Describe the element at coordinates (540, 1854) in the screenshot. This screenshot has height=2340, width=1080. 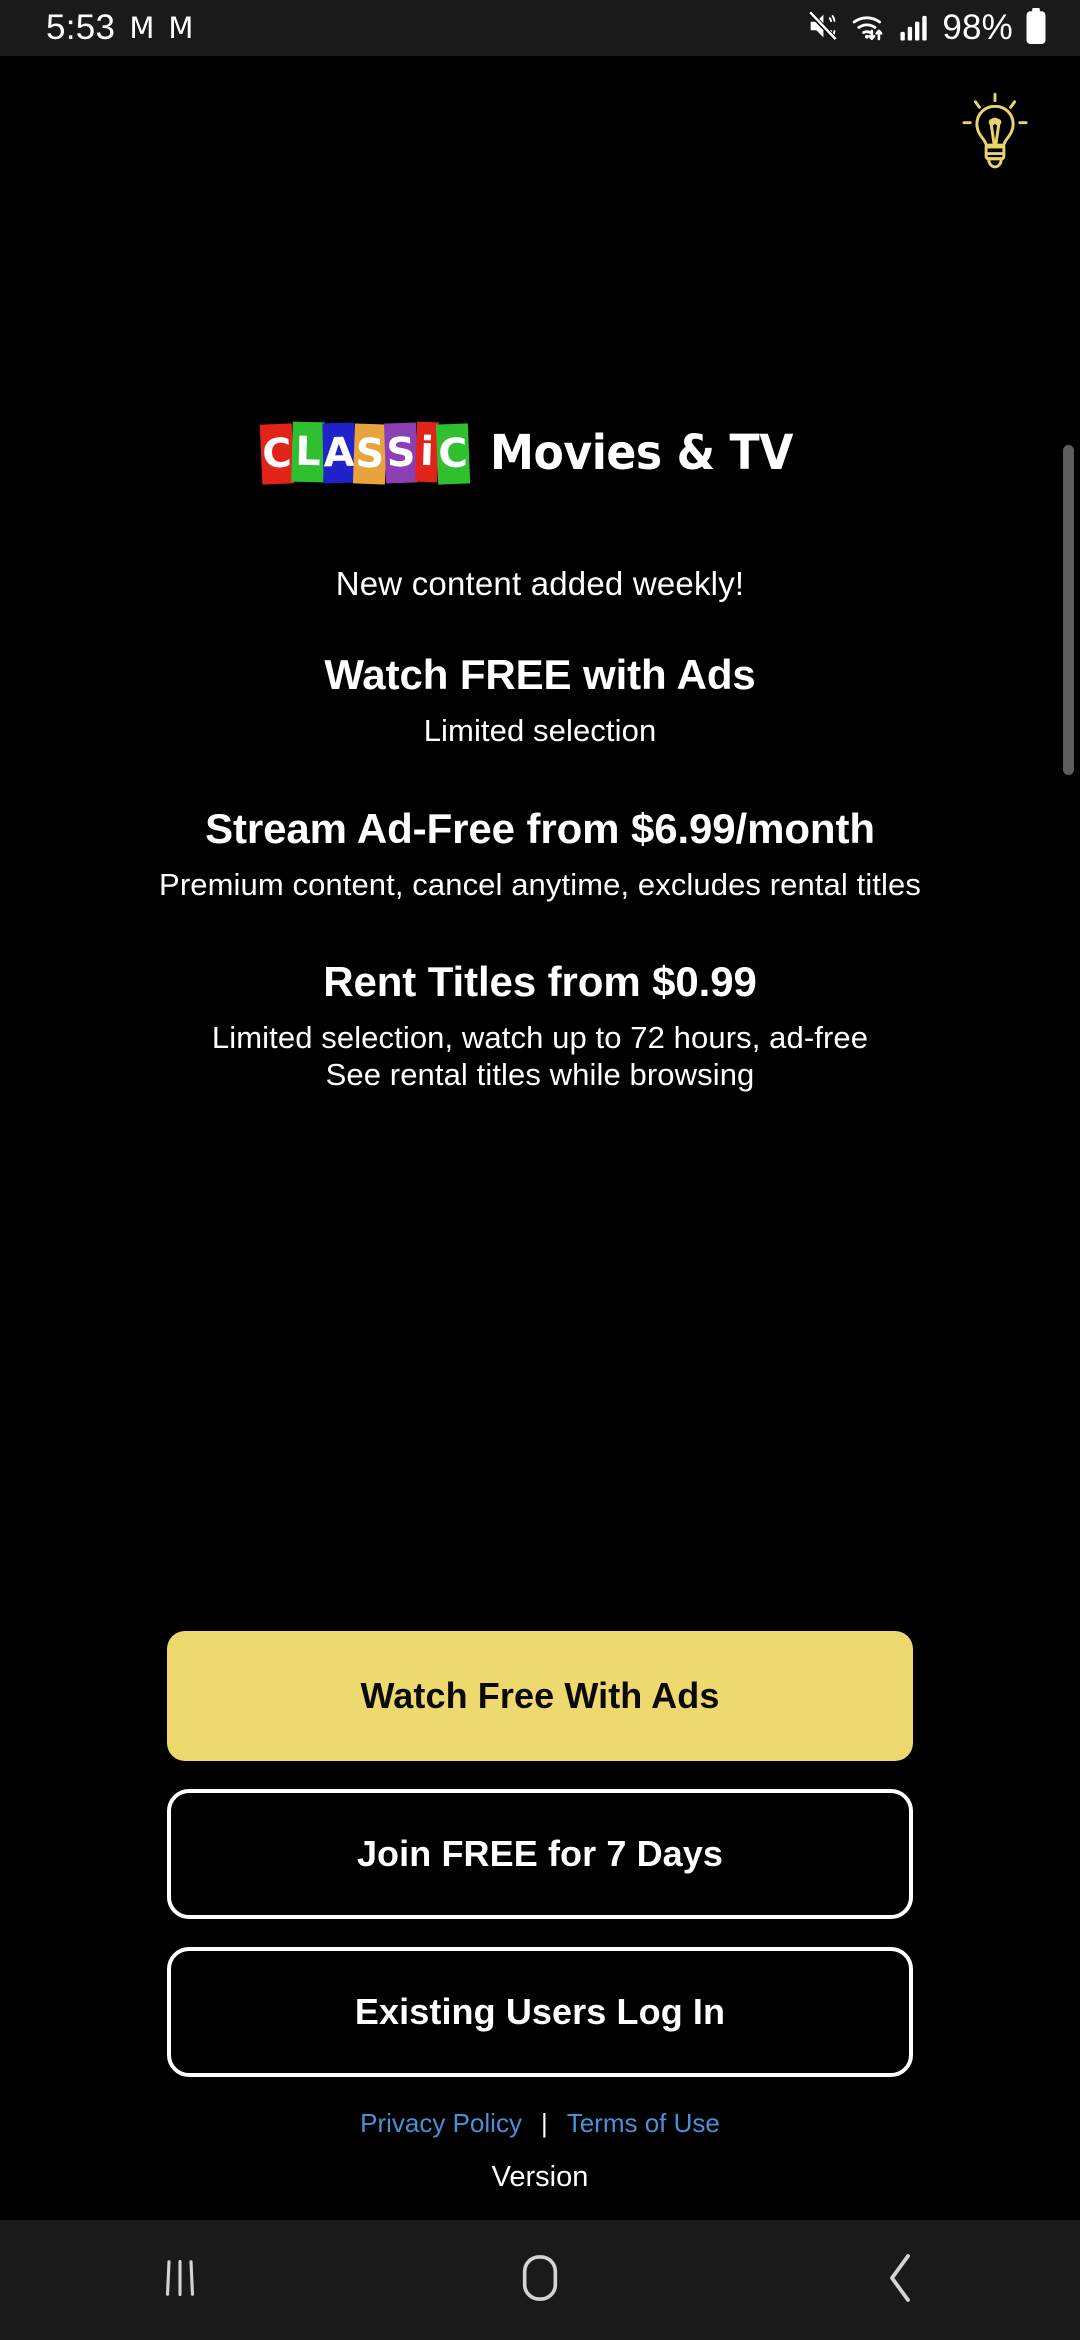
I see `join-free-7-days-button: Join FREE for 7 Days` at that location.